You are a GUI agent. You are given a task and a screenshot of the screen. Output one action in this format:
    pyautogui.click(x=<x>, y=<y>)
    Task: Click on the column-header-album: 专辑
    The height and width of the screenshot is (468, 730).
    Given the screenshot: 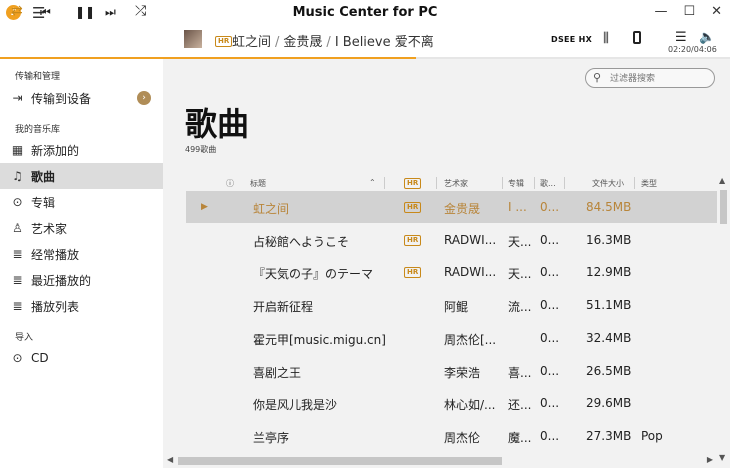 What is the action you would take?
    pyautogui.click(x=516, y=183)
    